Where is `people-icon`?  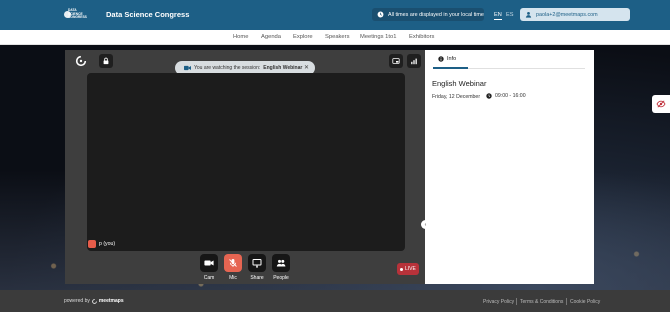
people-icon is located at coordinates (281, 263).